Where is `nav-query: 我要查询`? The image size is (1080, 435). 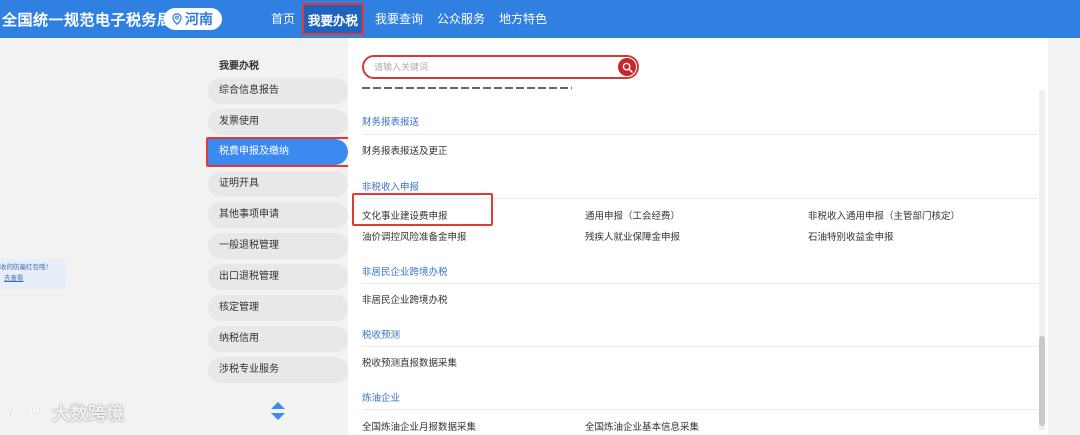 nav-query: 我要查询 is located at coordinates (399, 18).